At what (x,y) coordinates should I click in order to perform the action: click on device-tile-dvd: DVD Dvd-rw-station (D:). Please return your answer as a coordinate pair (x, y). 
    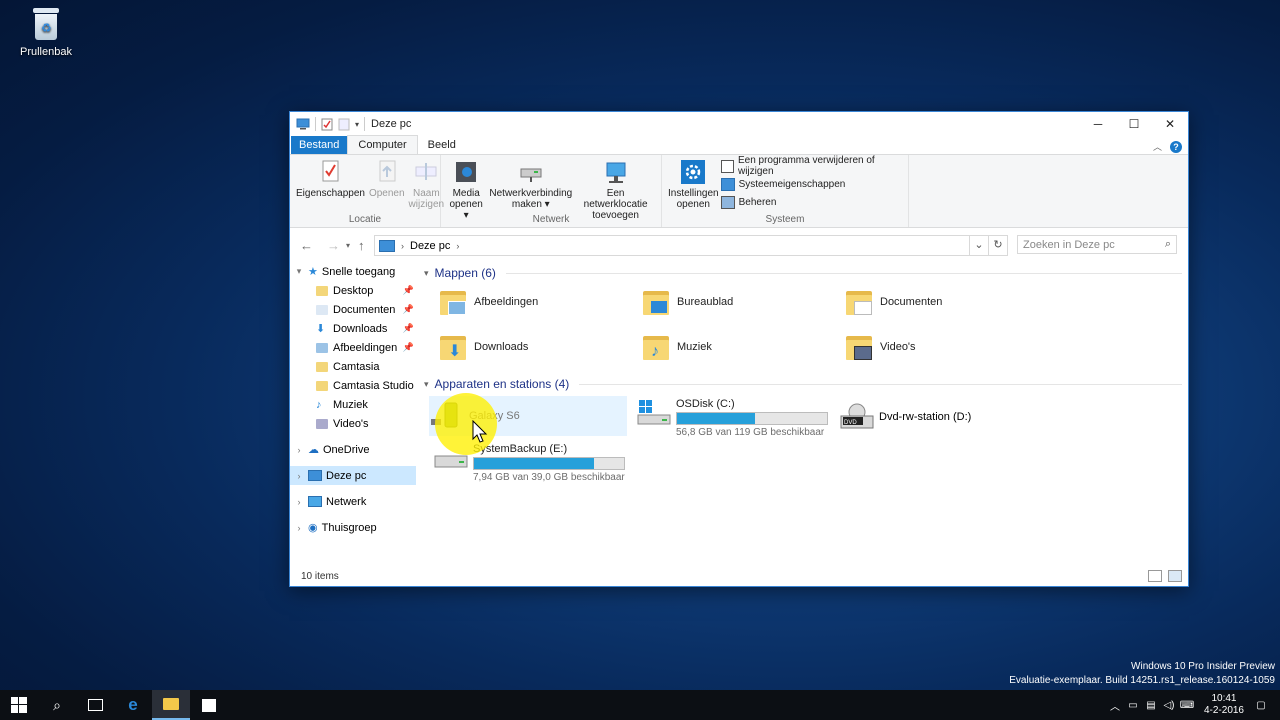
    Looking at the image, I should click on (905, 417).